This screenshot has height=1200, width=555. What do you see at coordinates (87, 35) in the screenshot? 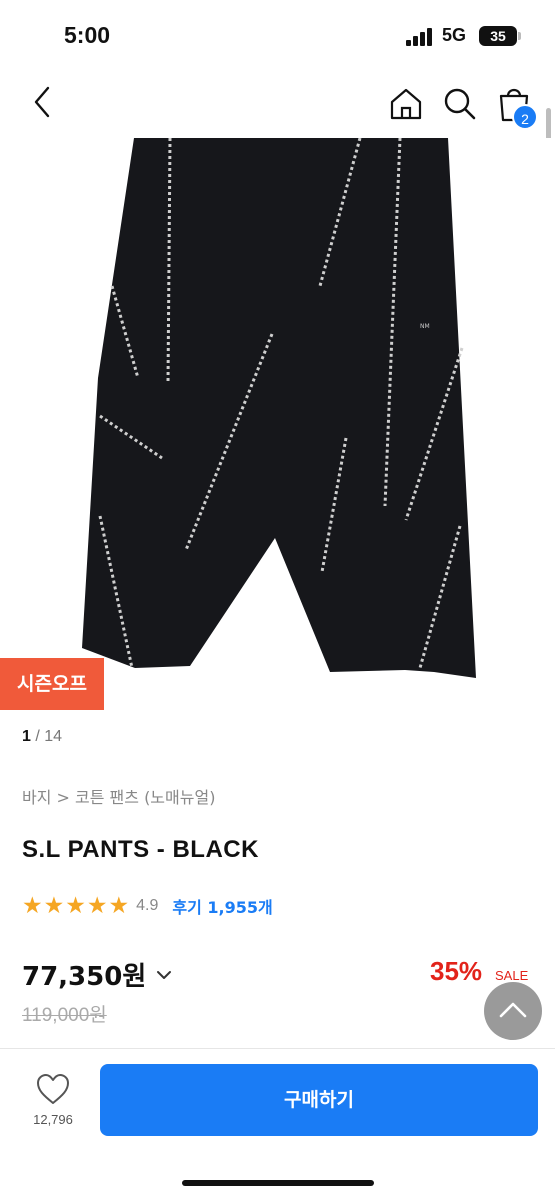
I see `status-time: 5:00` at bounding box center [87, 35].